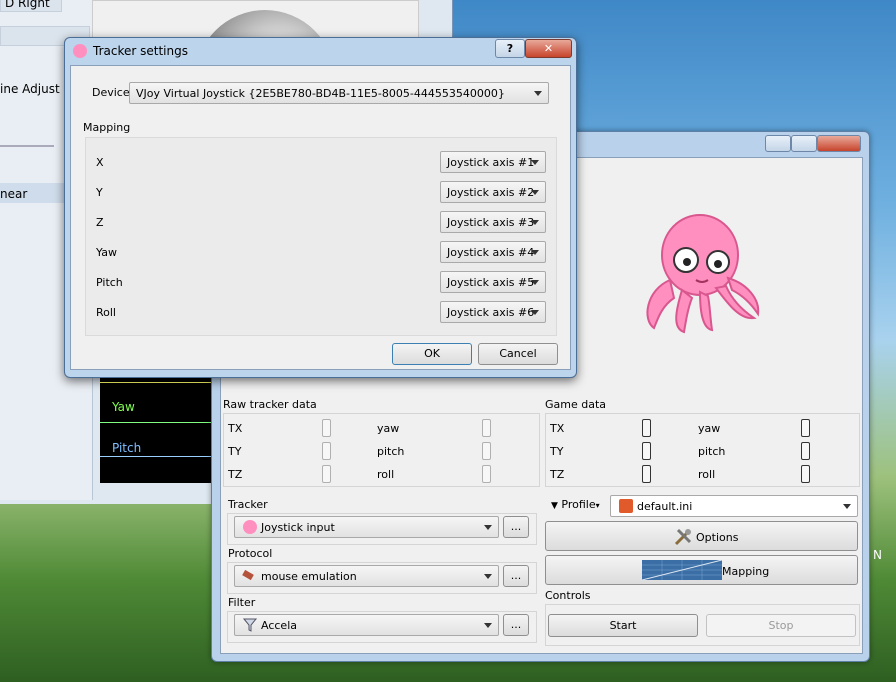 The width and height of the screenshot is (896, 682). Describe the element at coordinates (100, 162) in the screenshot. I see `axis-label-x: X` at that location.